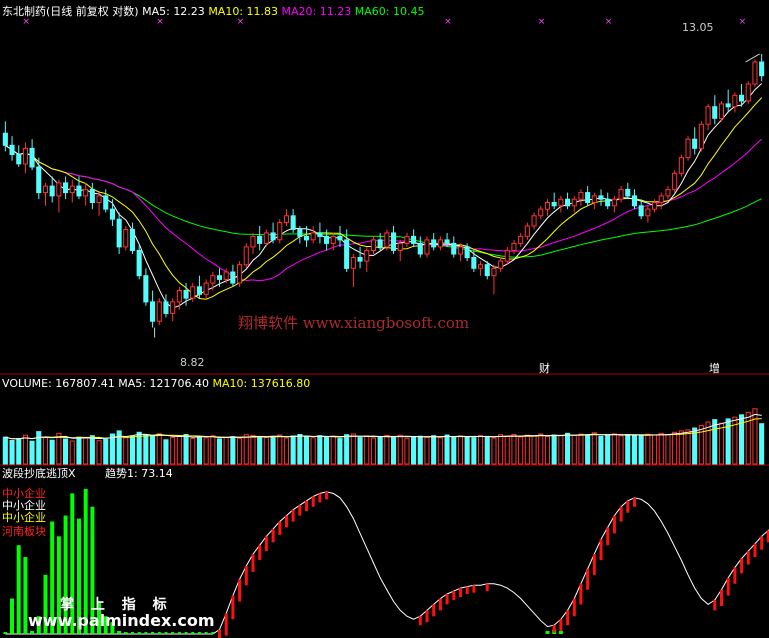  What do you see at coordinates (24, 531) in the screenshot?
I see `legend-henan: 河南板块` at bounding box center [24, 531].